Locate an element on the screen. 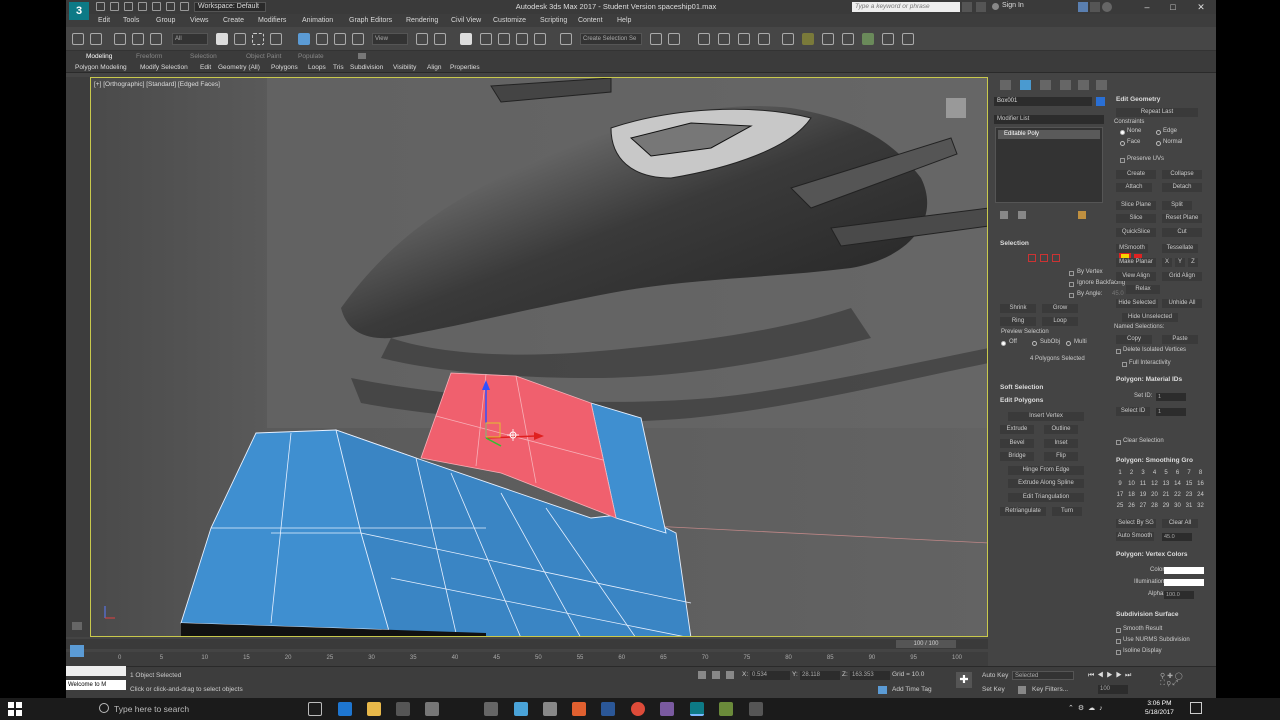 The width and height of the screenshot is (1280, 720). by-vertex-checkbox is located at coordinates (1071, 273).